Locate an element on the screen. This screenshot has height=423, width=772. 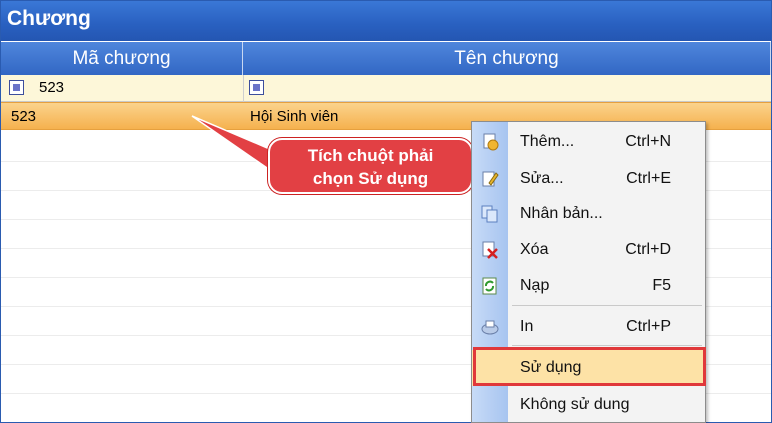
edit-icon is located at coordinates (490, 179).